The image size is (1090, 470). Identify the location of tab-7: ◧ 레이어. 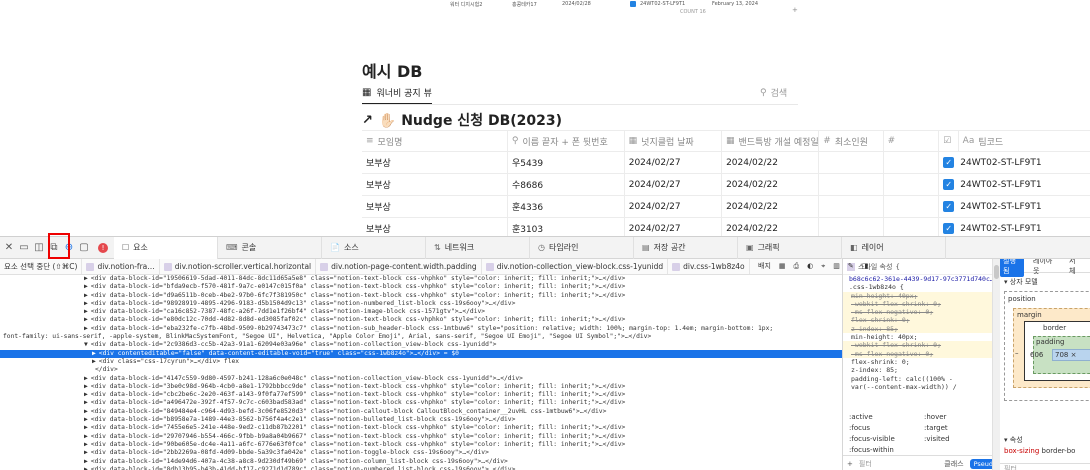
(894, 247).